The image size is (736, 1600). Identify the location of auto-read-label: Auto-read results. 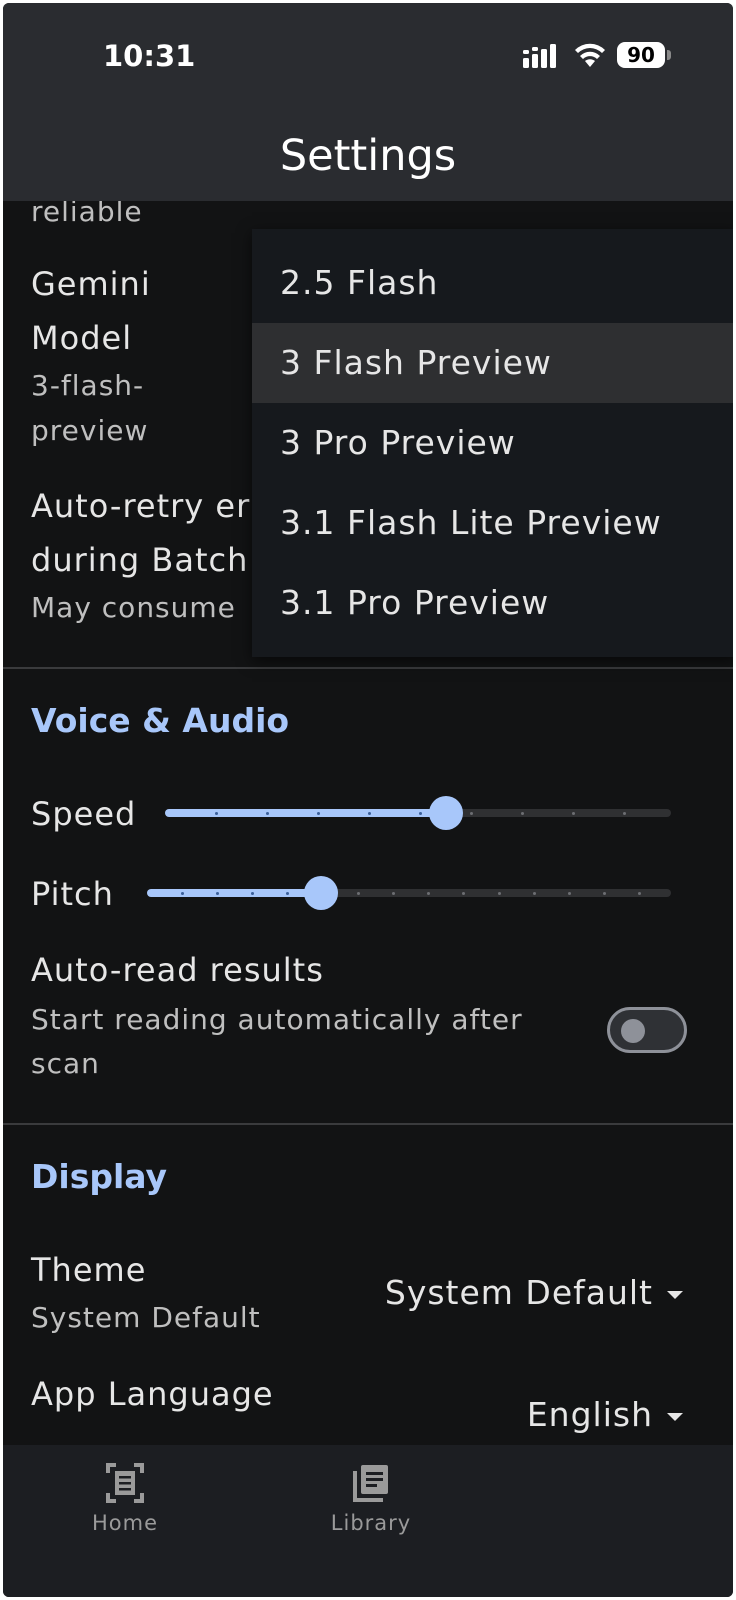
(177, 970).